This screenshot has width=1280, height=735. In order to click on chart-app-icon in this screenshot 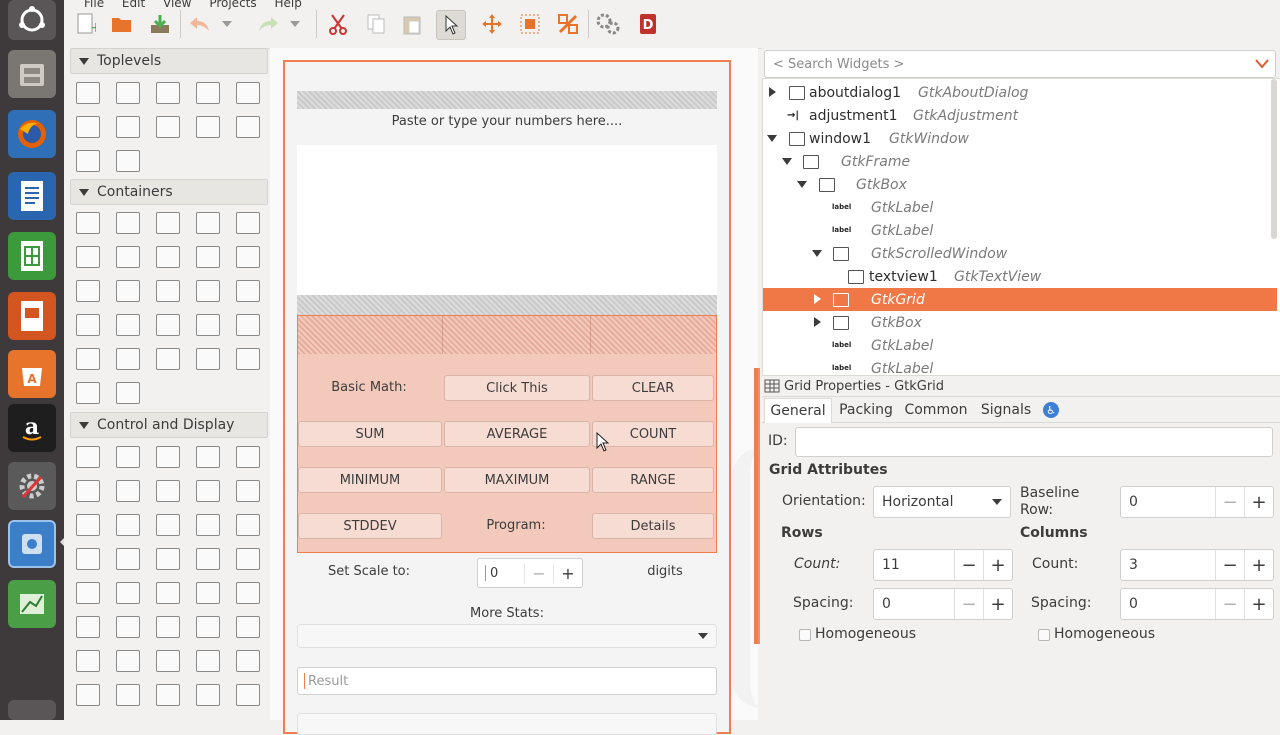, I will do `click(32, 604)`.